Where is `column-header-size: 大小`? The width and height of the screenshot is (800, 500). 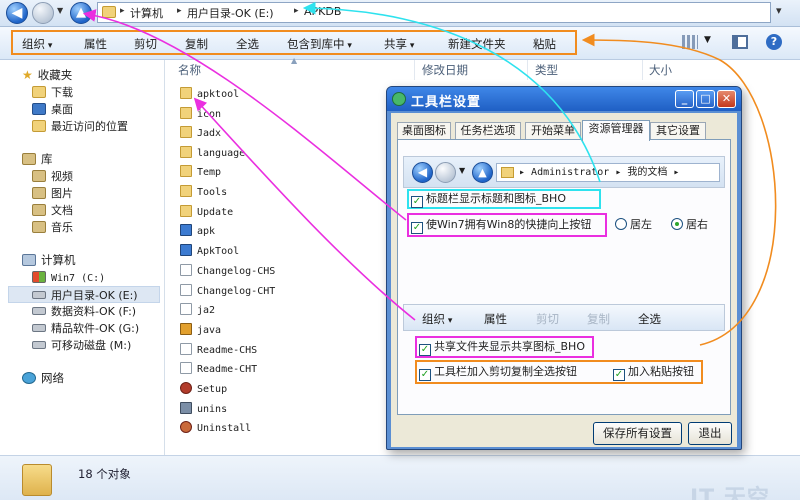
column-header-size: 大小 is located at coordinates (660, 70).